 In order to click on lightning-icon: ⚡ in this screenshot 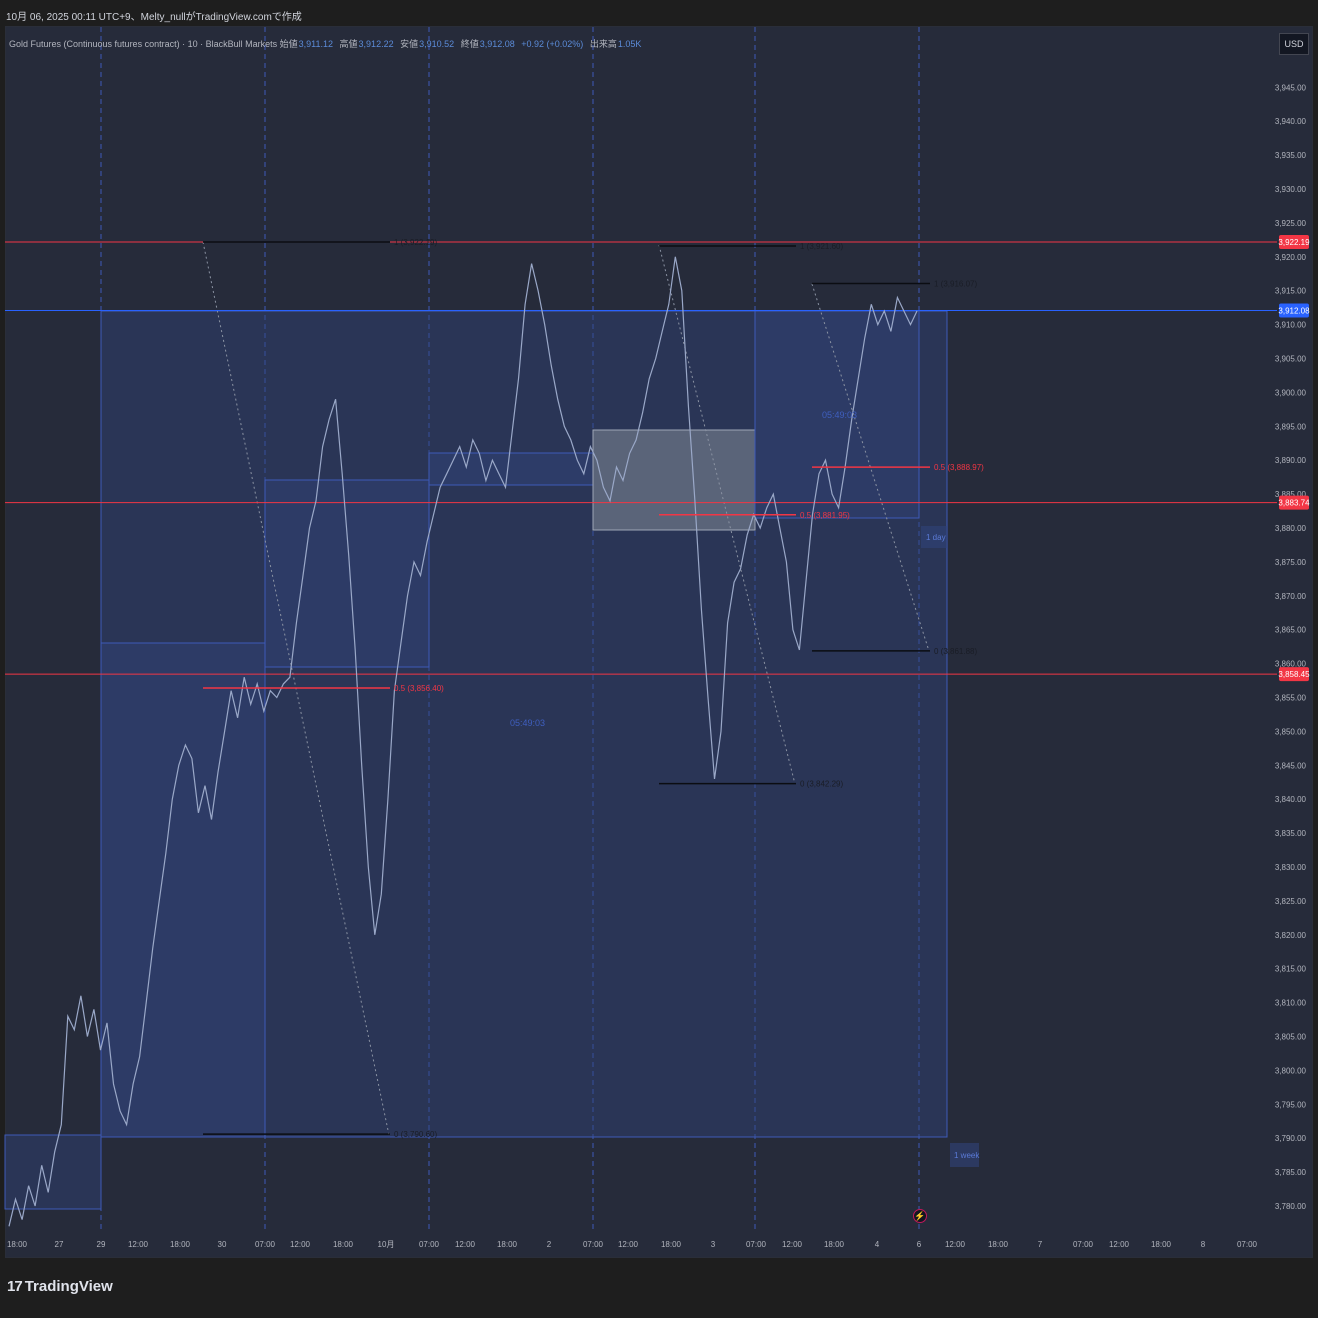, I will do `click(920, 1216)`.